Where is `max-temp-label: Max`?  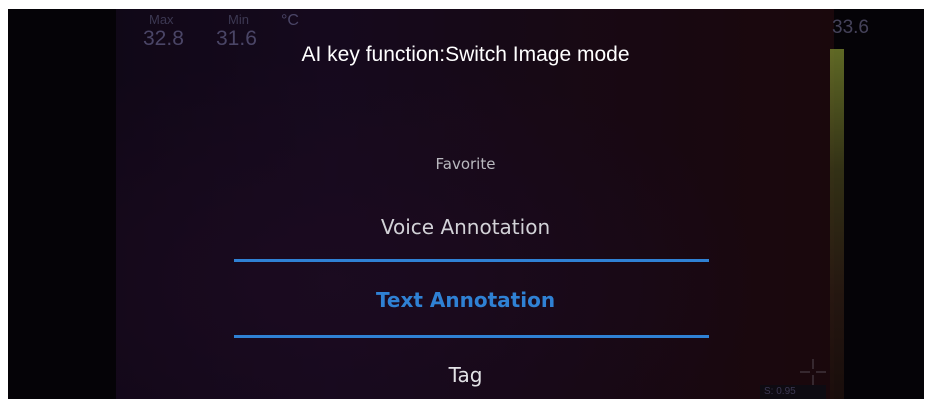 max-temp-label: Max is located at coordinates (161, 19).